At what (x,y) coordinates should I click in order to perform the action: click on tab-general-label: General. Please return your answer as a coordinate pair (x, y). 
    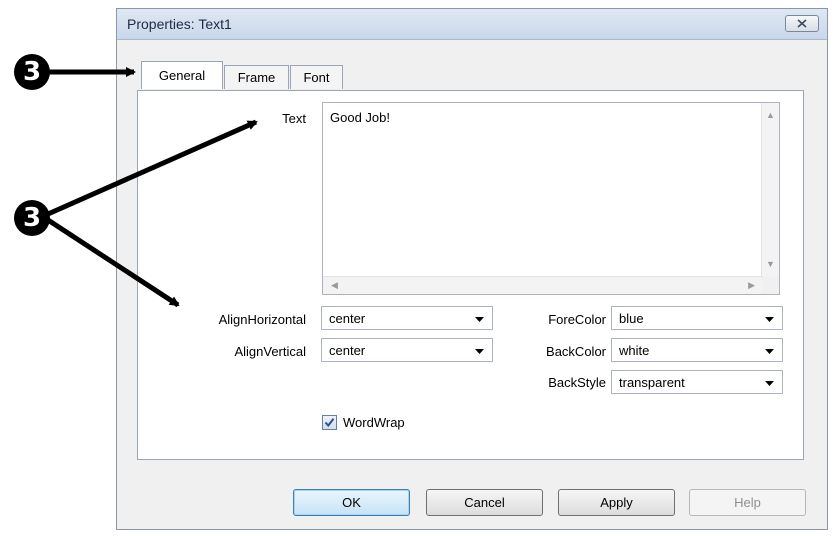
    Looking at the image, I should click on (182, 75).